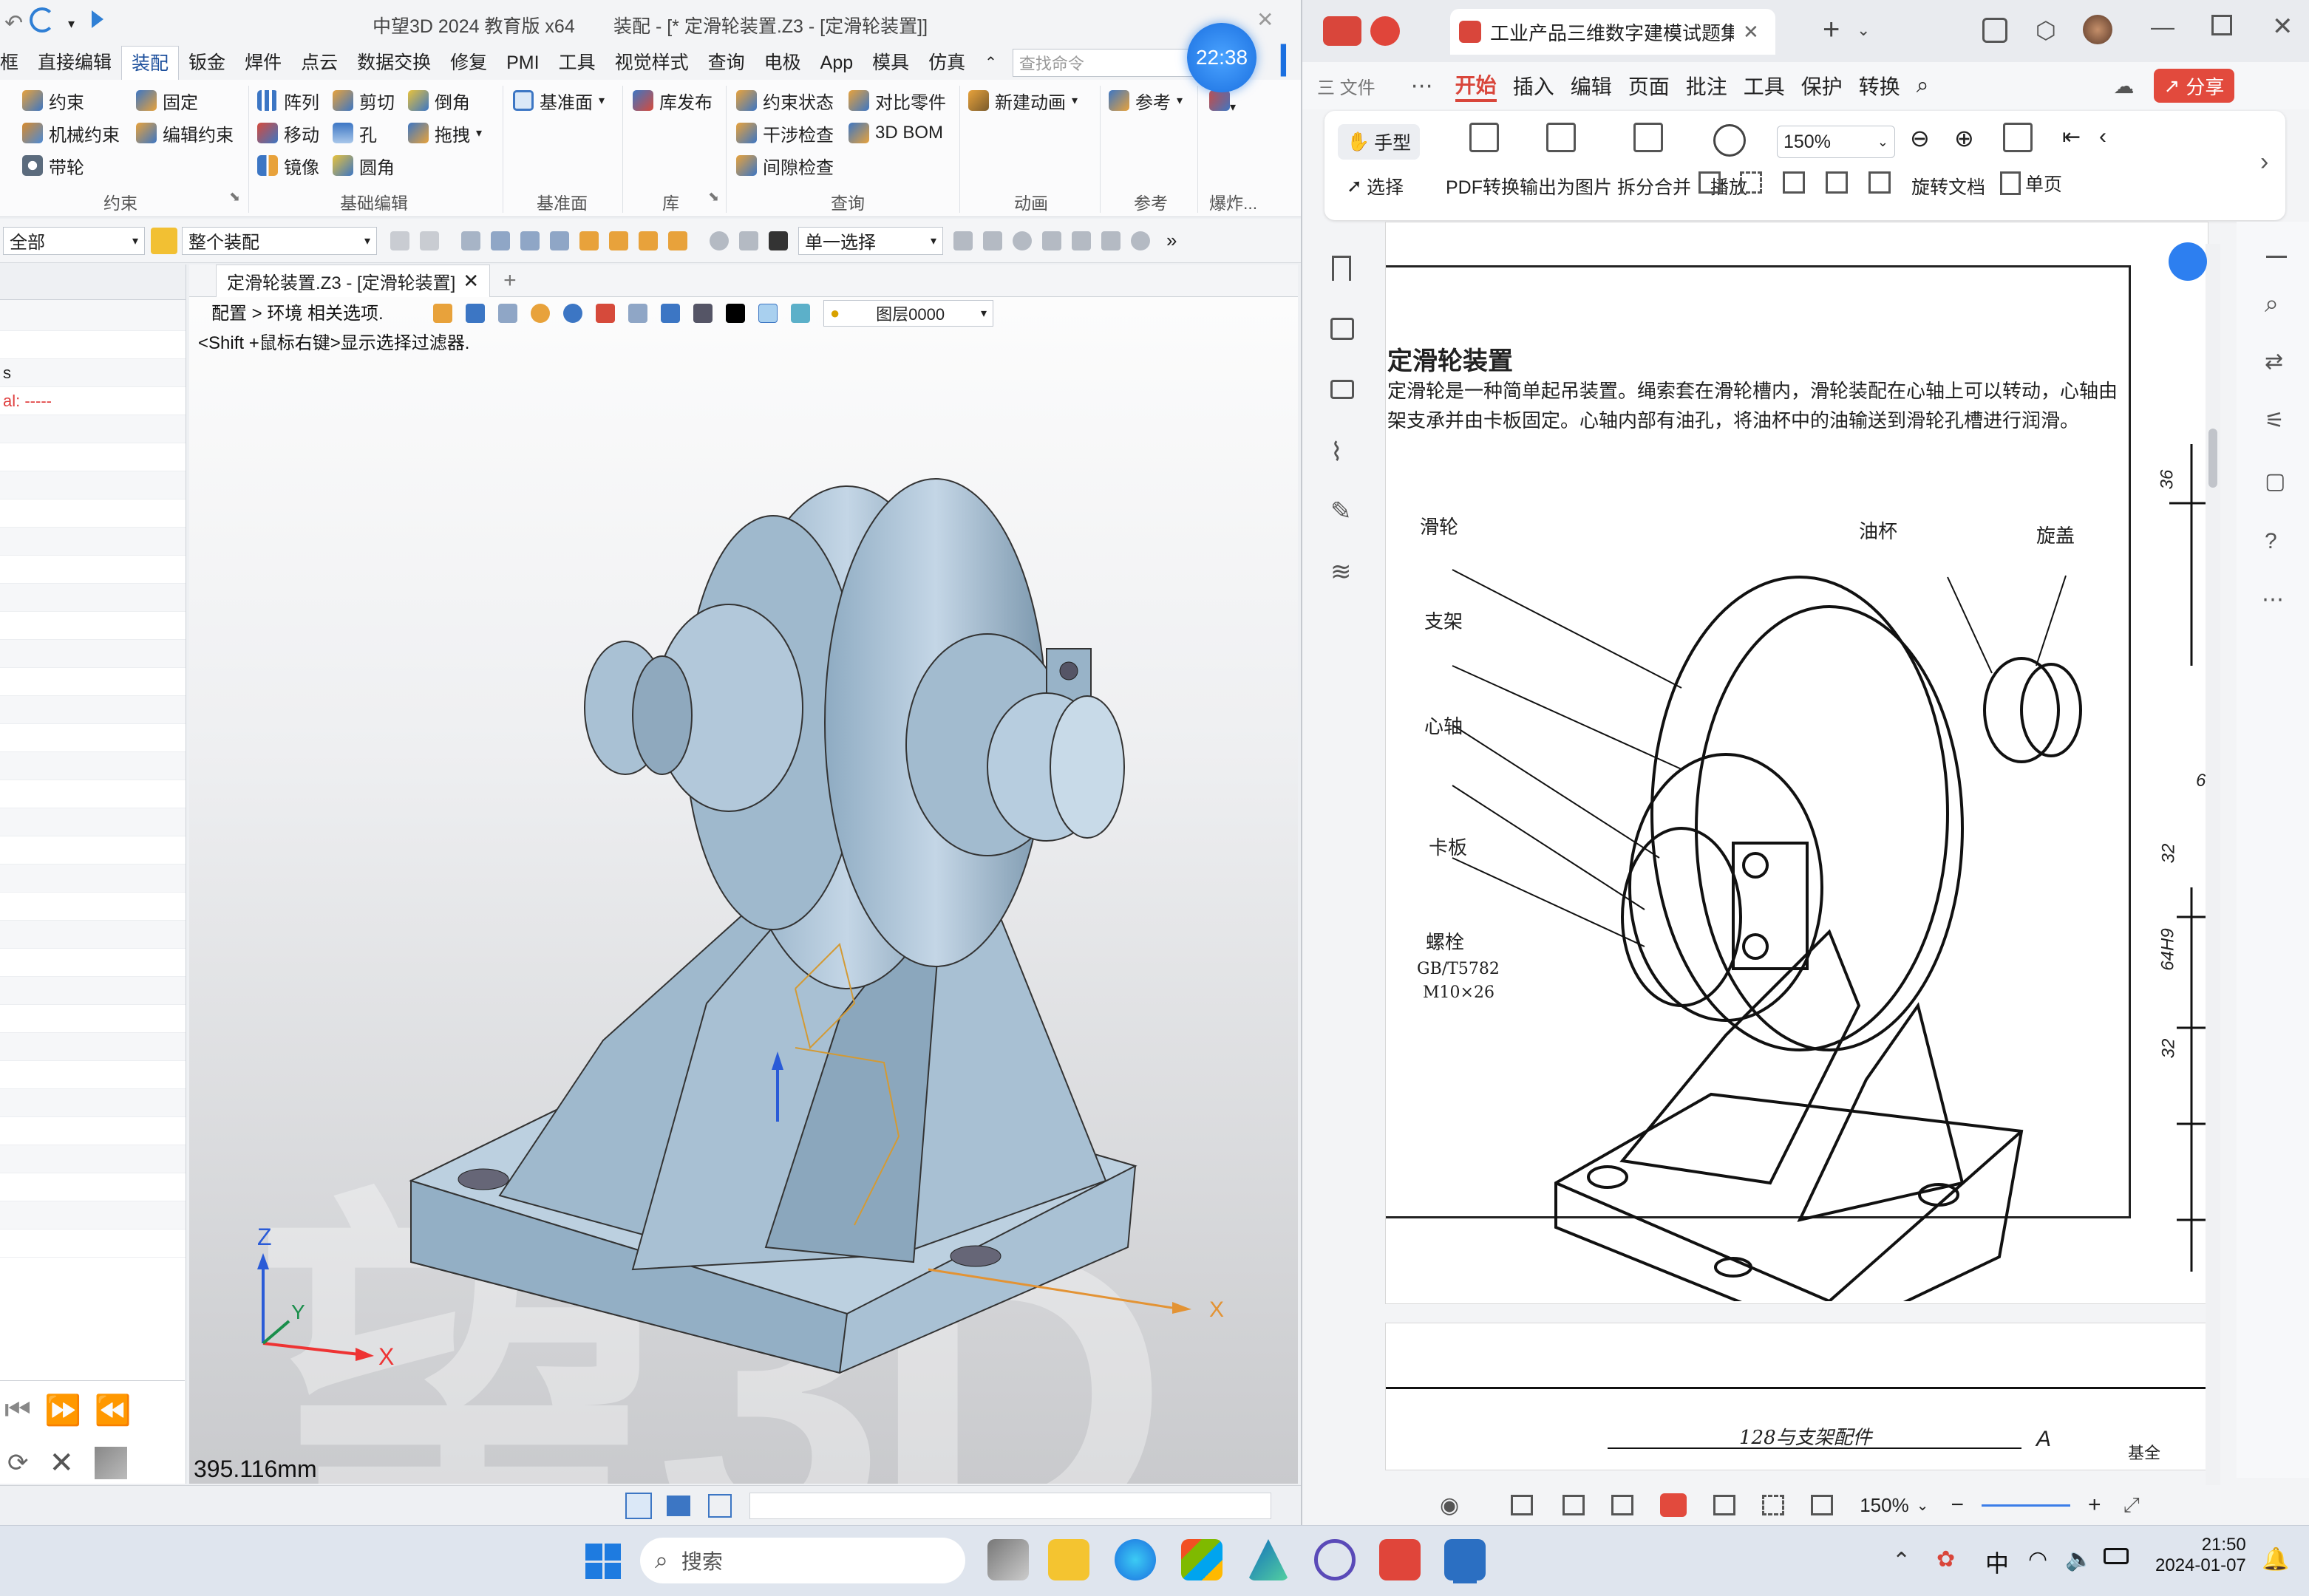 The image size is (2309, 1596). I want to click on tray-app-icon: ✿, so click(1945, 1559).